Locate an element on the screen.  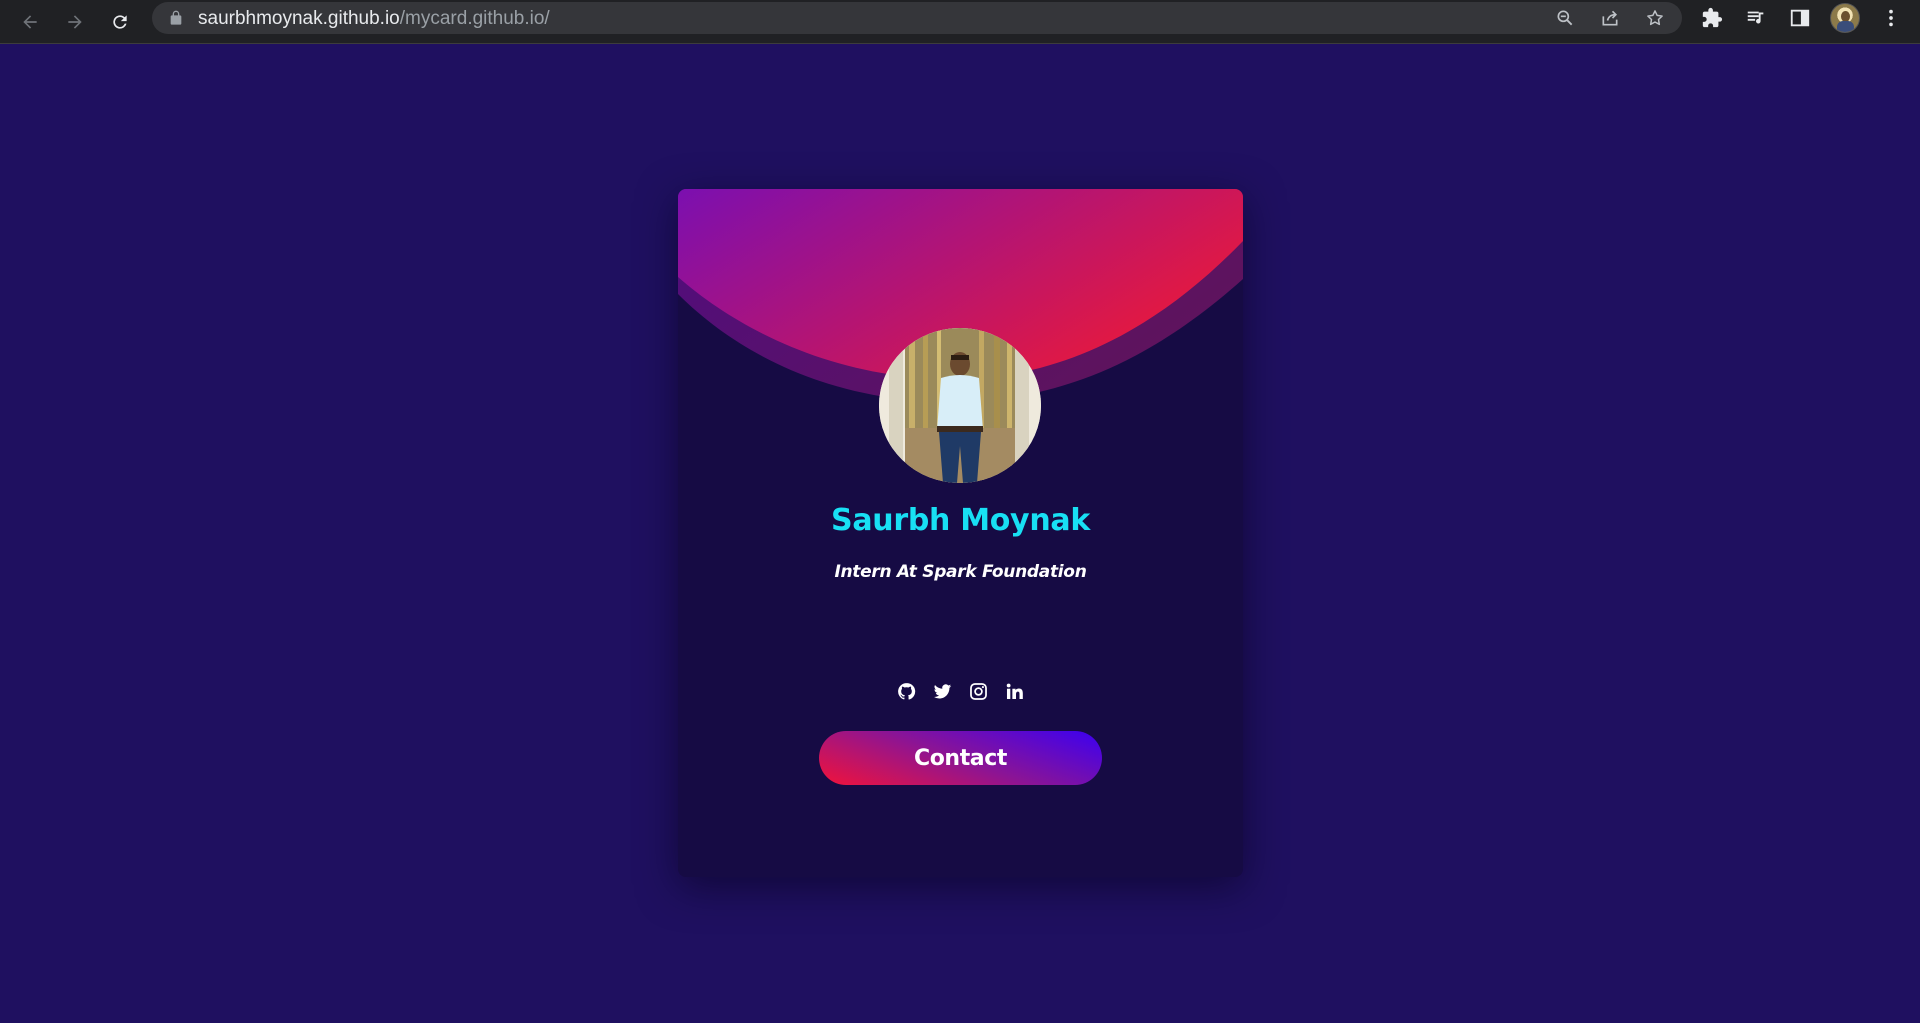
profile-photo-image is located at coordinates (960, 405).